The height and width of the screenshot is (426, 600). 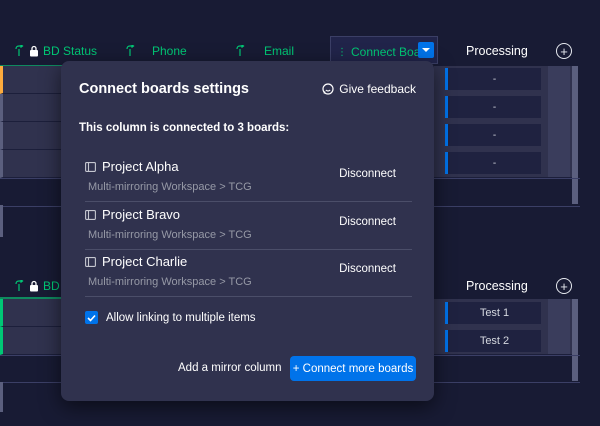 I want to click on board-name: Project Bravo, so click(x=141, y=214).